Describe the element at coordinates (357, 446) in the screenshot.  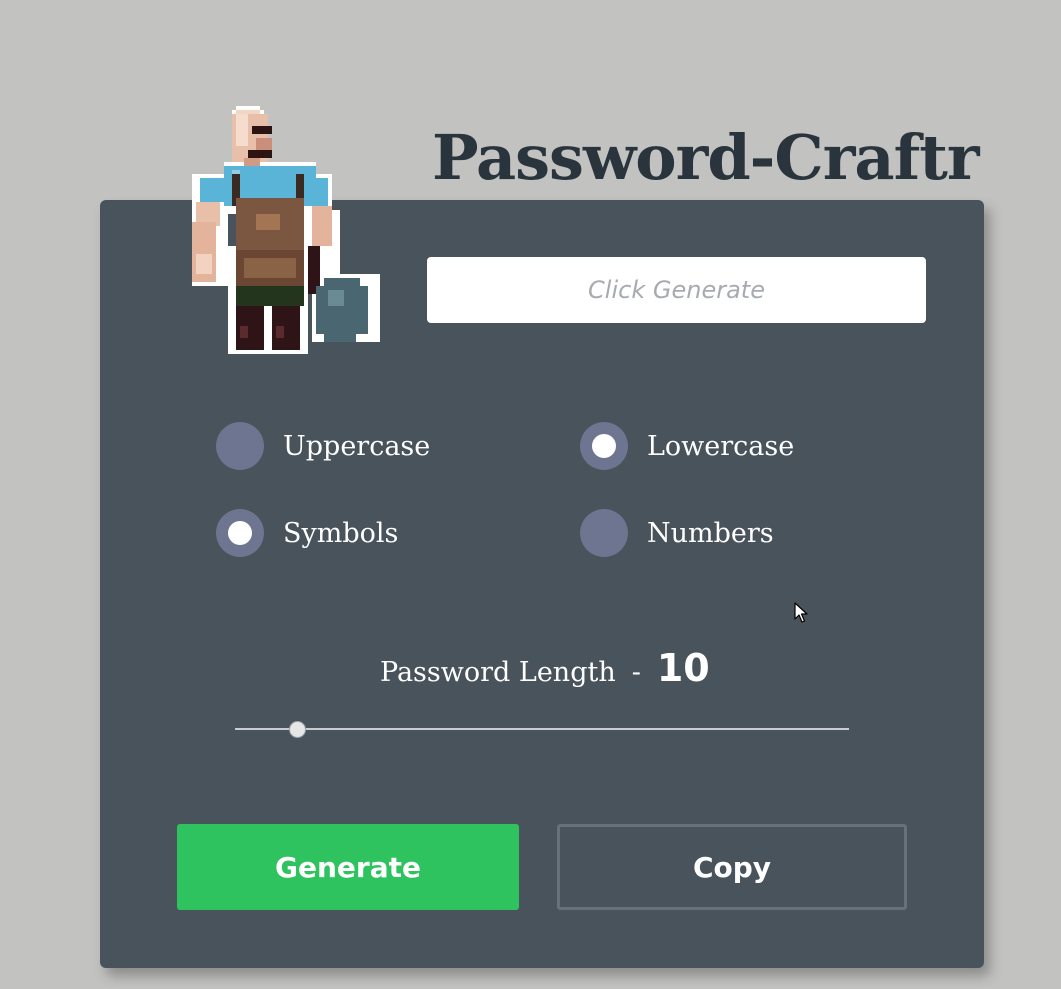
I see `uppercase-label: Uppercase` at that location.